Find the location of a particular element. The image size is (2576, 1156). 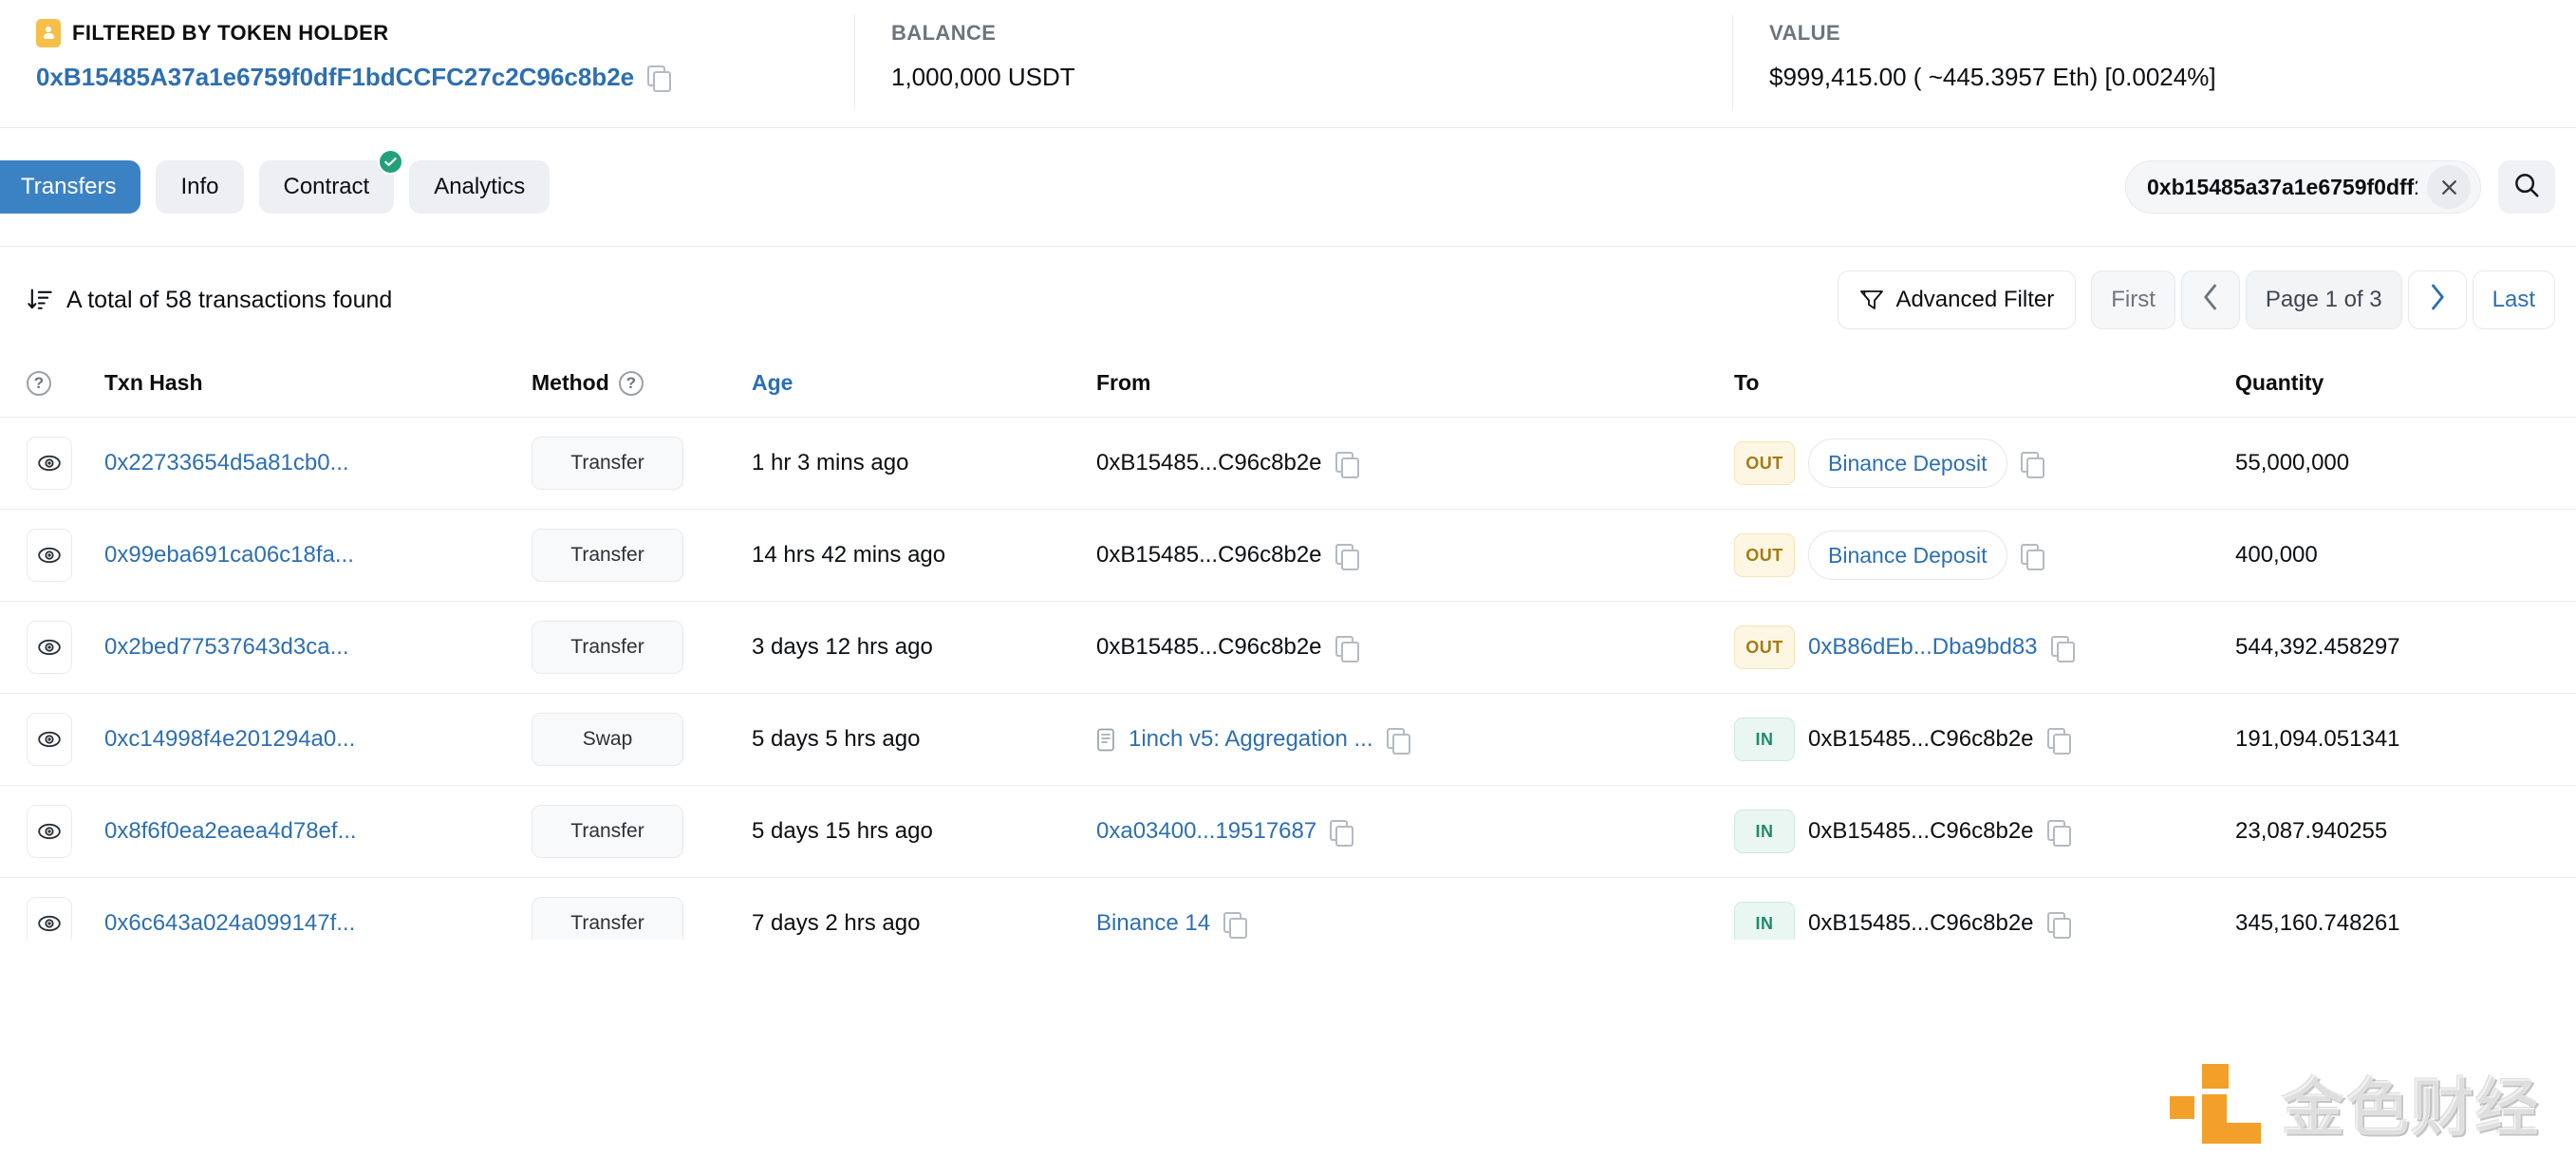

from-address-text: 0xB15485...C96c8b2e is located at coordinates (1209, 462).